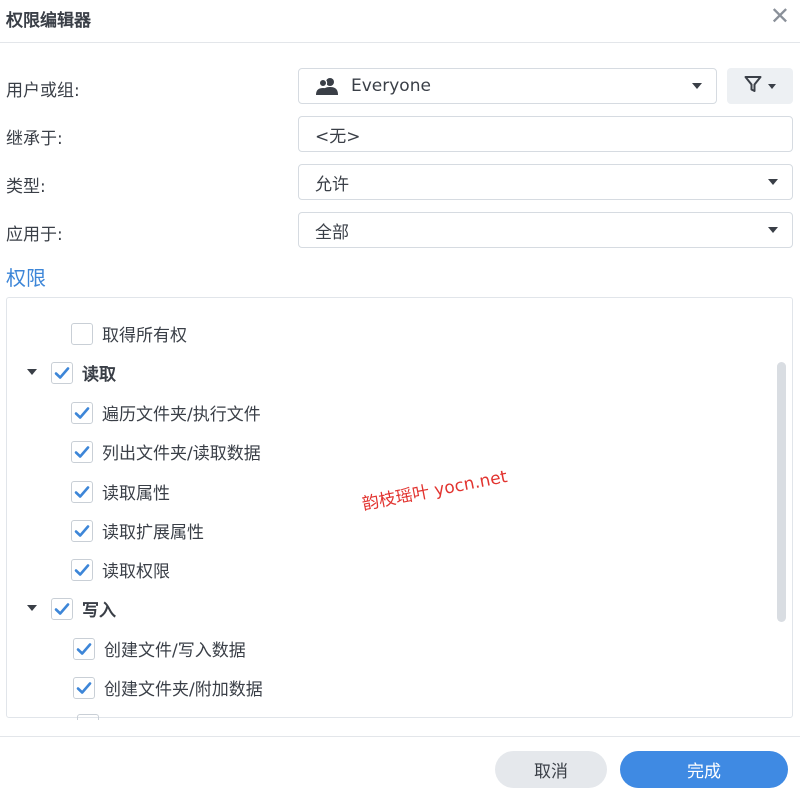 The height and width of the screenshot is (788, 800). Describe the element at coordinates (99, 375) in the screenshot. I see `permission-group-label: 读取` at that location.